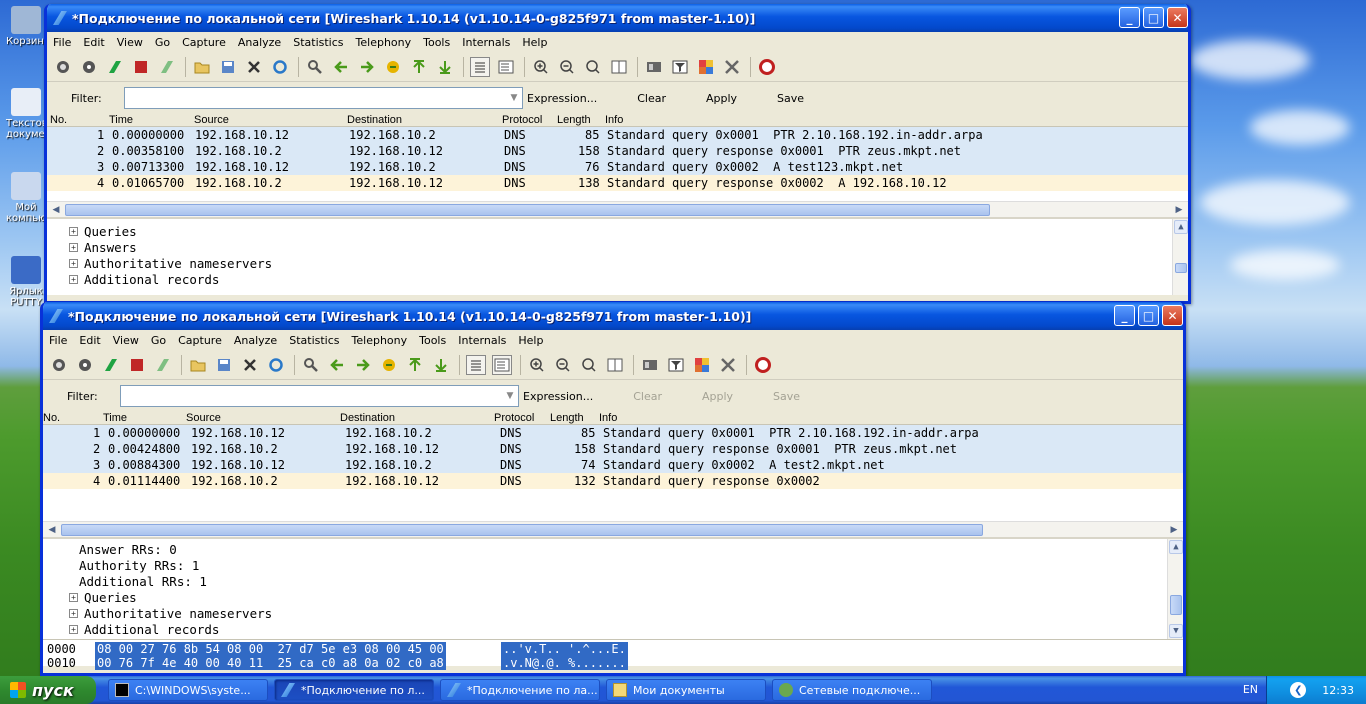 This screenshot has height=704, width=1366. I want to click on find-packet-icon, so click(311, 365).